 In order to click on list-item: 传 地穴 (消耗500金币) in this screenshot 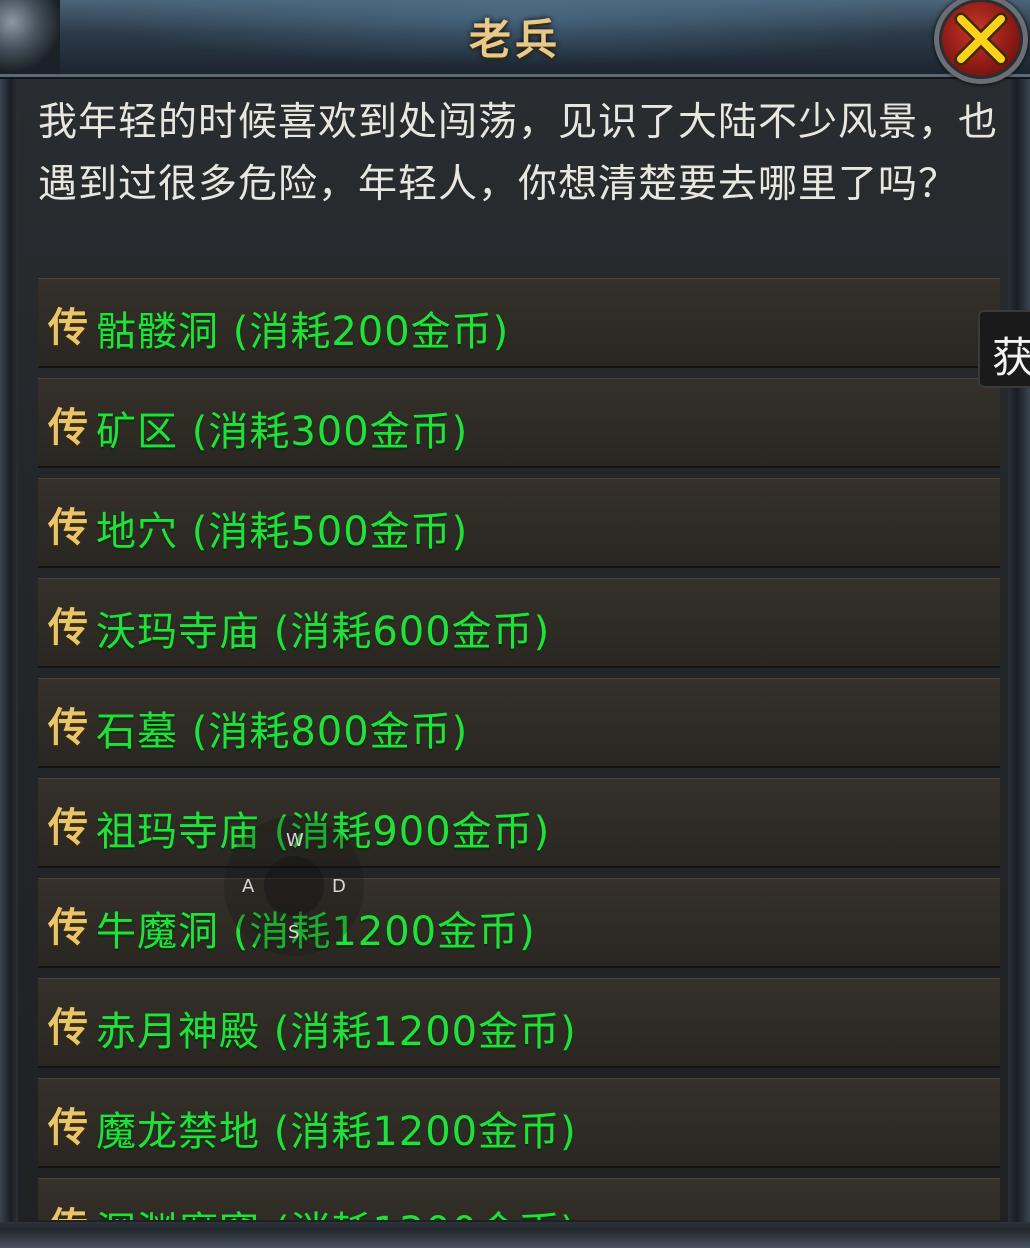, I will do `click(519, 523)`.